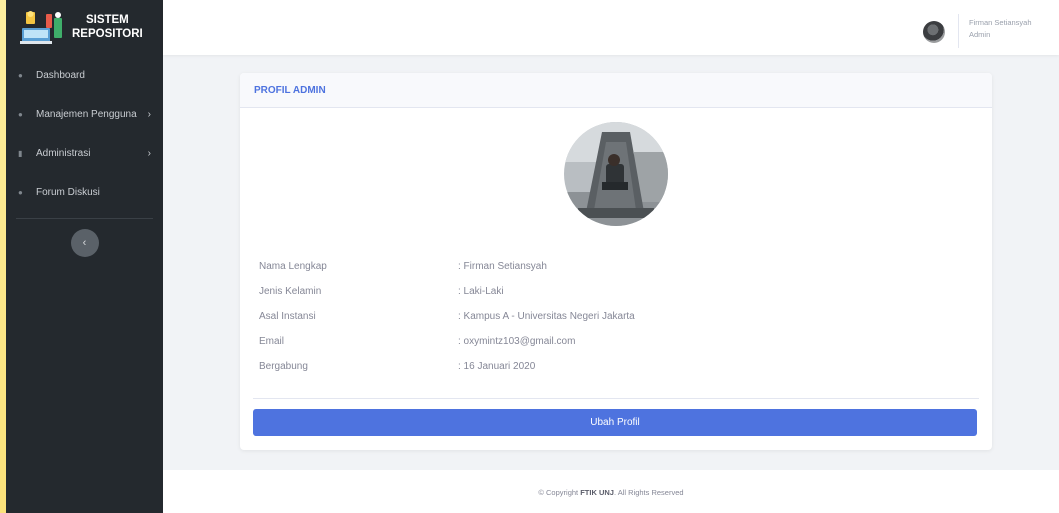 The height and width of the screenshot is (513, 1059). I want to click on footer-suffix: . All Rights Reserved, so click(648, 492).